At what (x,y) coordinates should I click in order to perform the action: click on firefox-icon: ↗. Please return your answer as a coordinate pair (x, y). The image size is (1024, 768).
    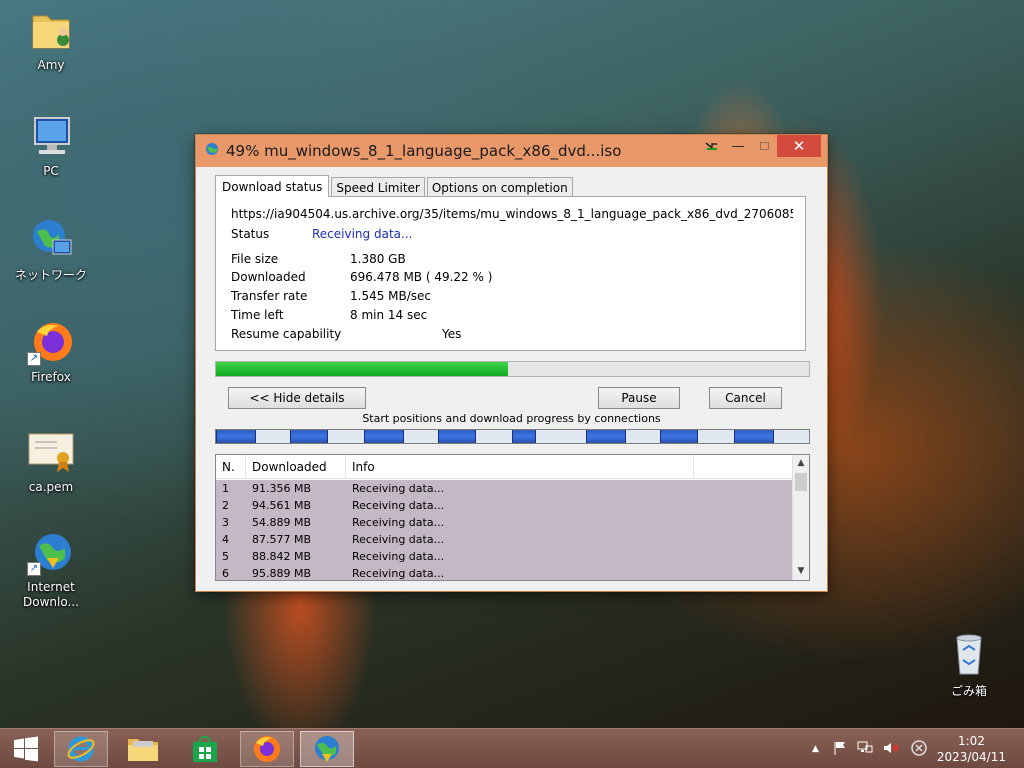
    Looking at the image, I should click on (51, 342).